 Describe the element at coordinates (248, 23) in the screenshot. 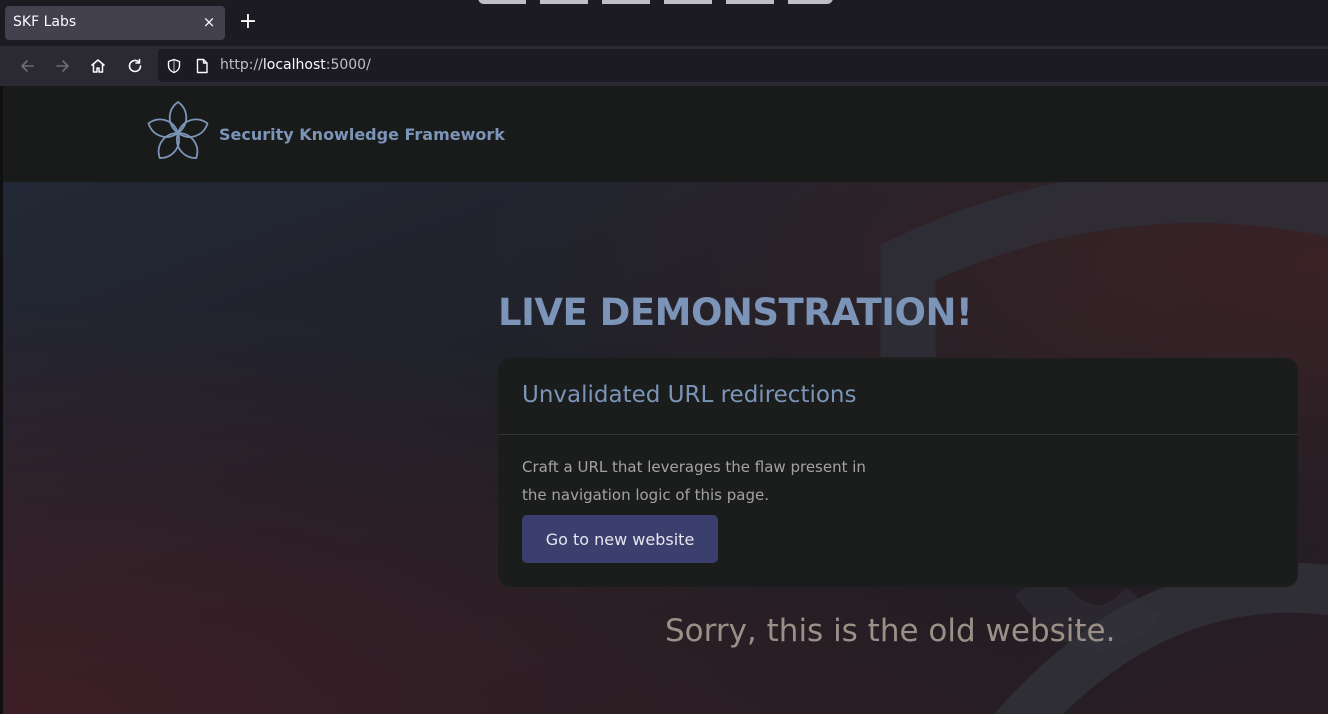

I see `new-tab-button: +` at that location.